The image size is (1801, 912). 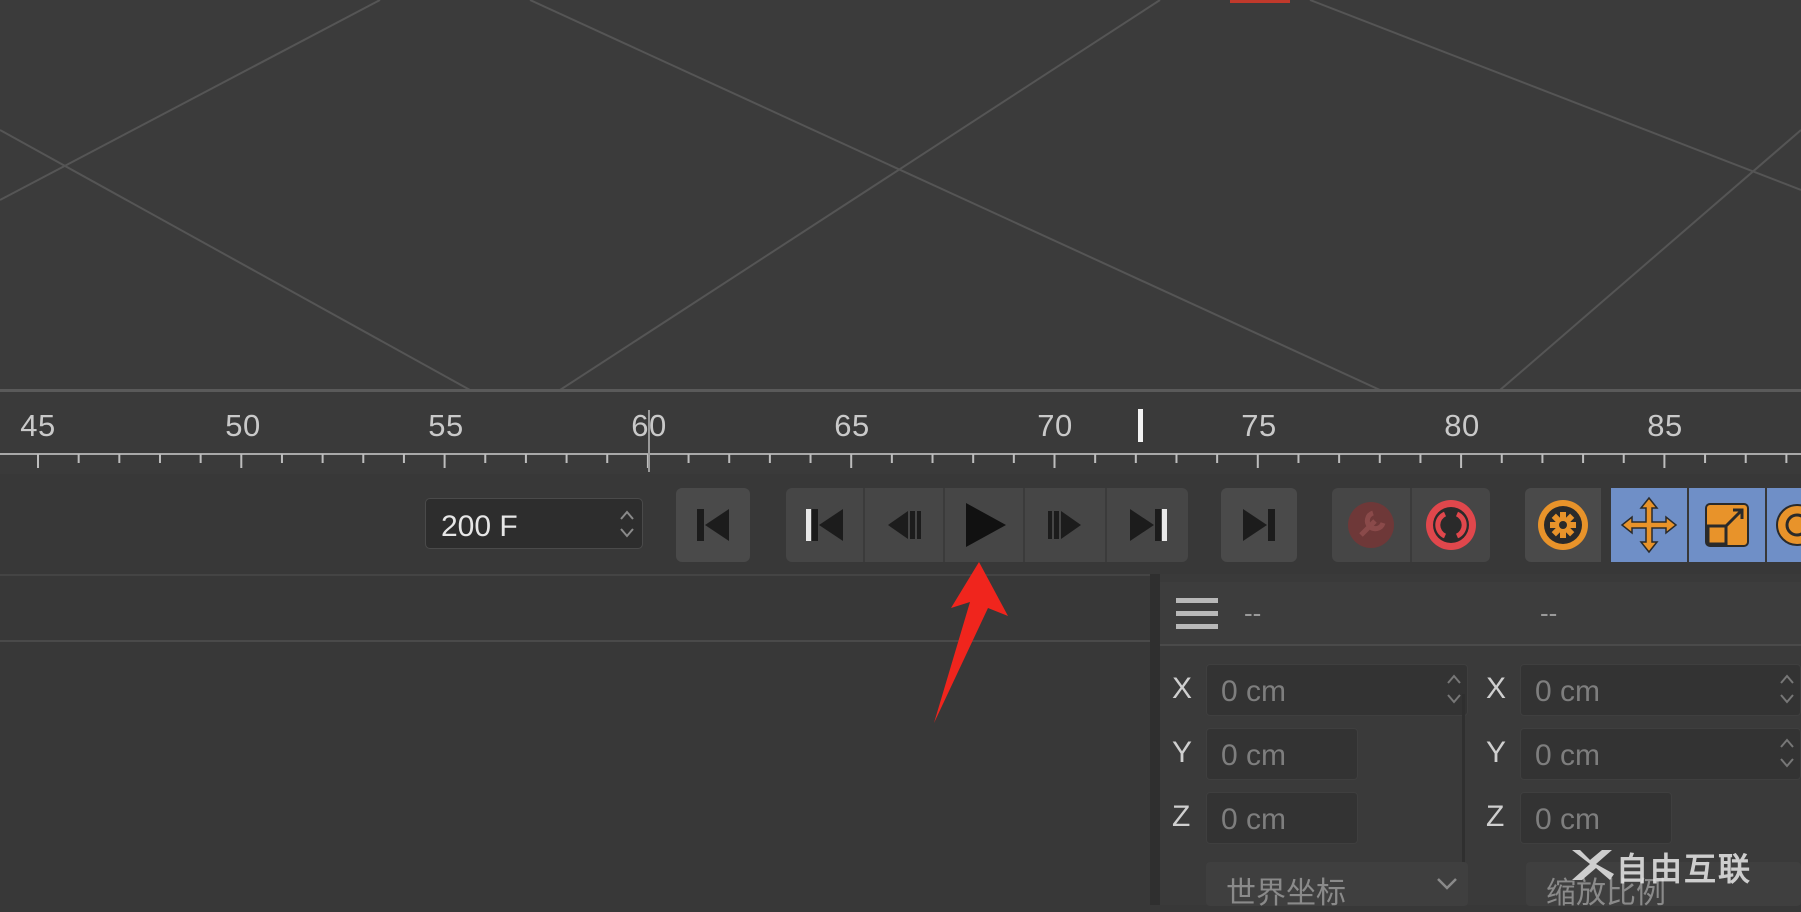 What do you see at coordinates (534, 523) in the screenshot?
I see `end-frame-field: 200 F` at bounding box center [534, 523].